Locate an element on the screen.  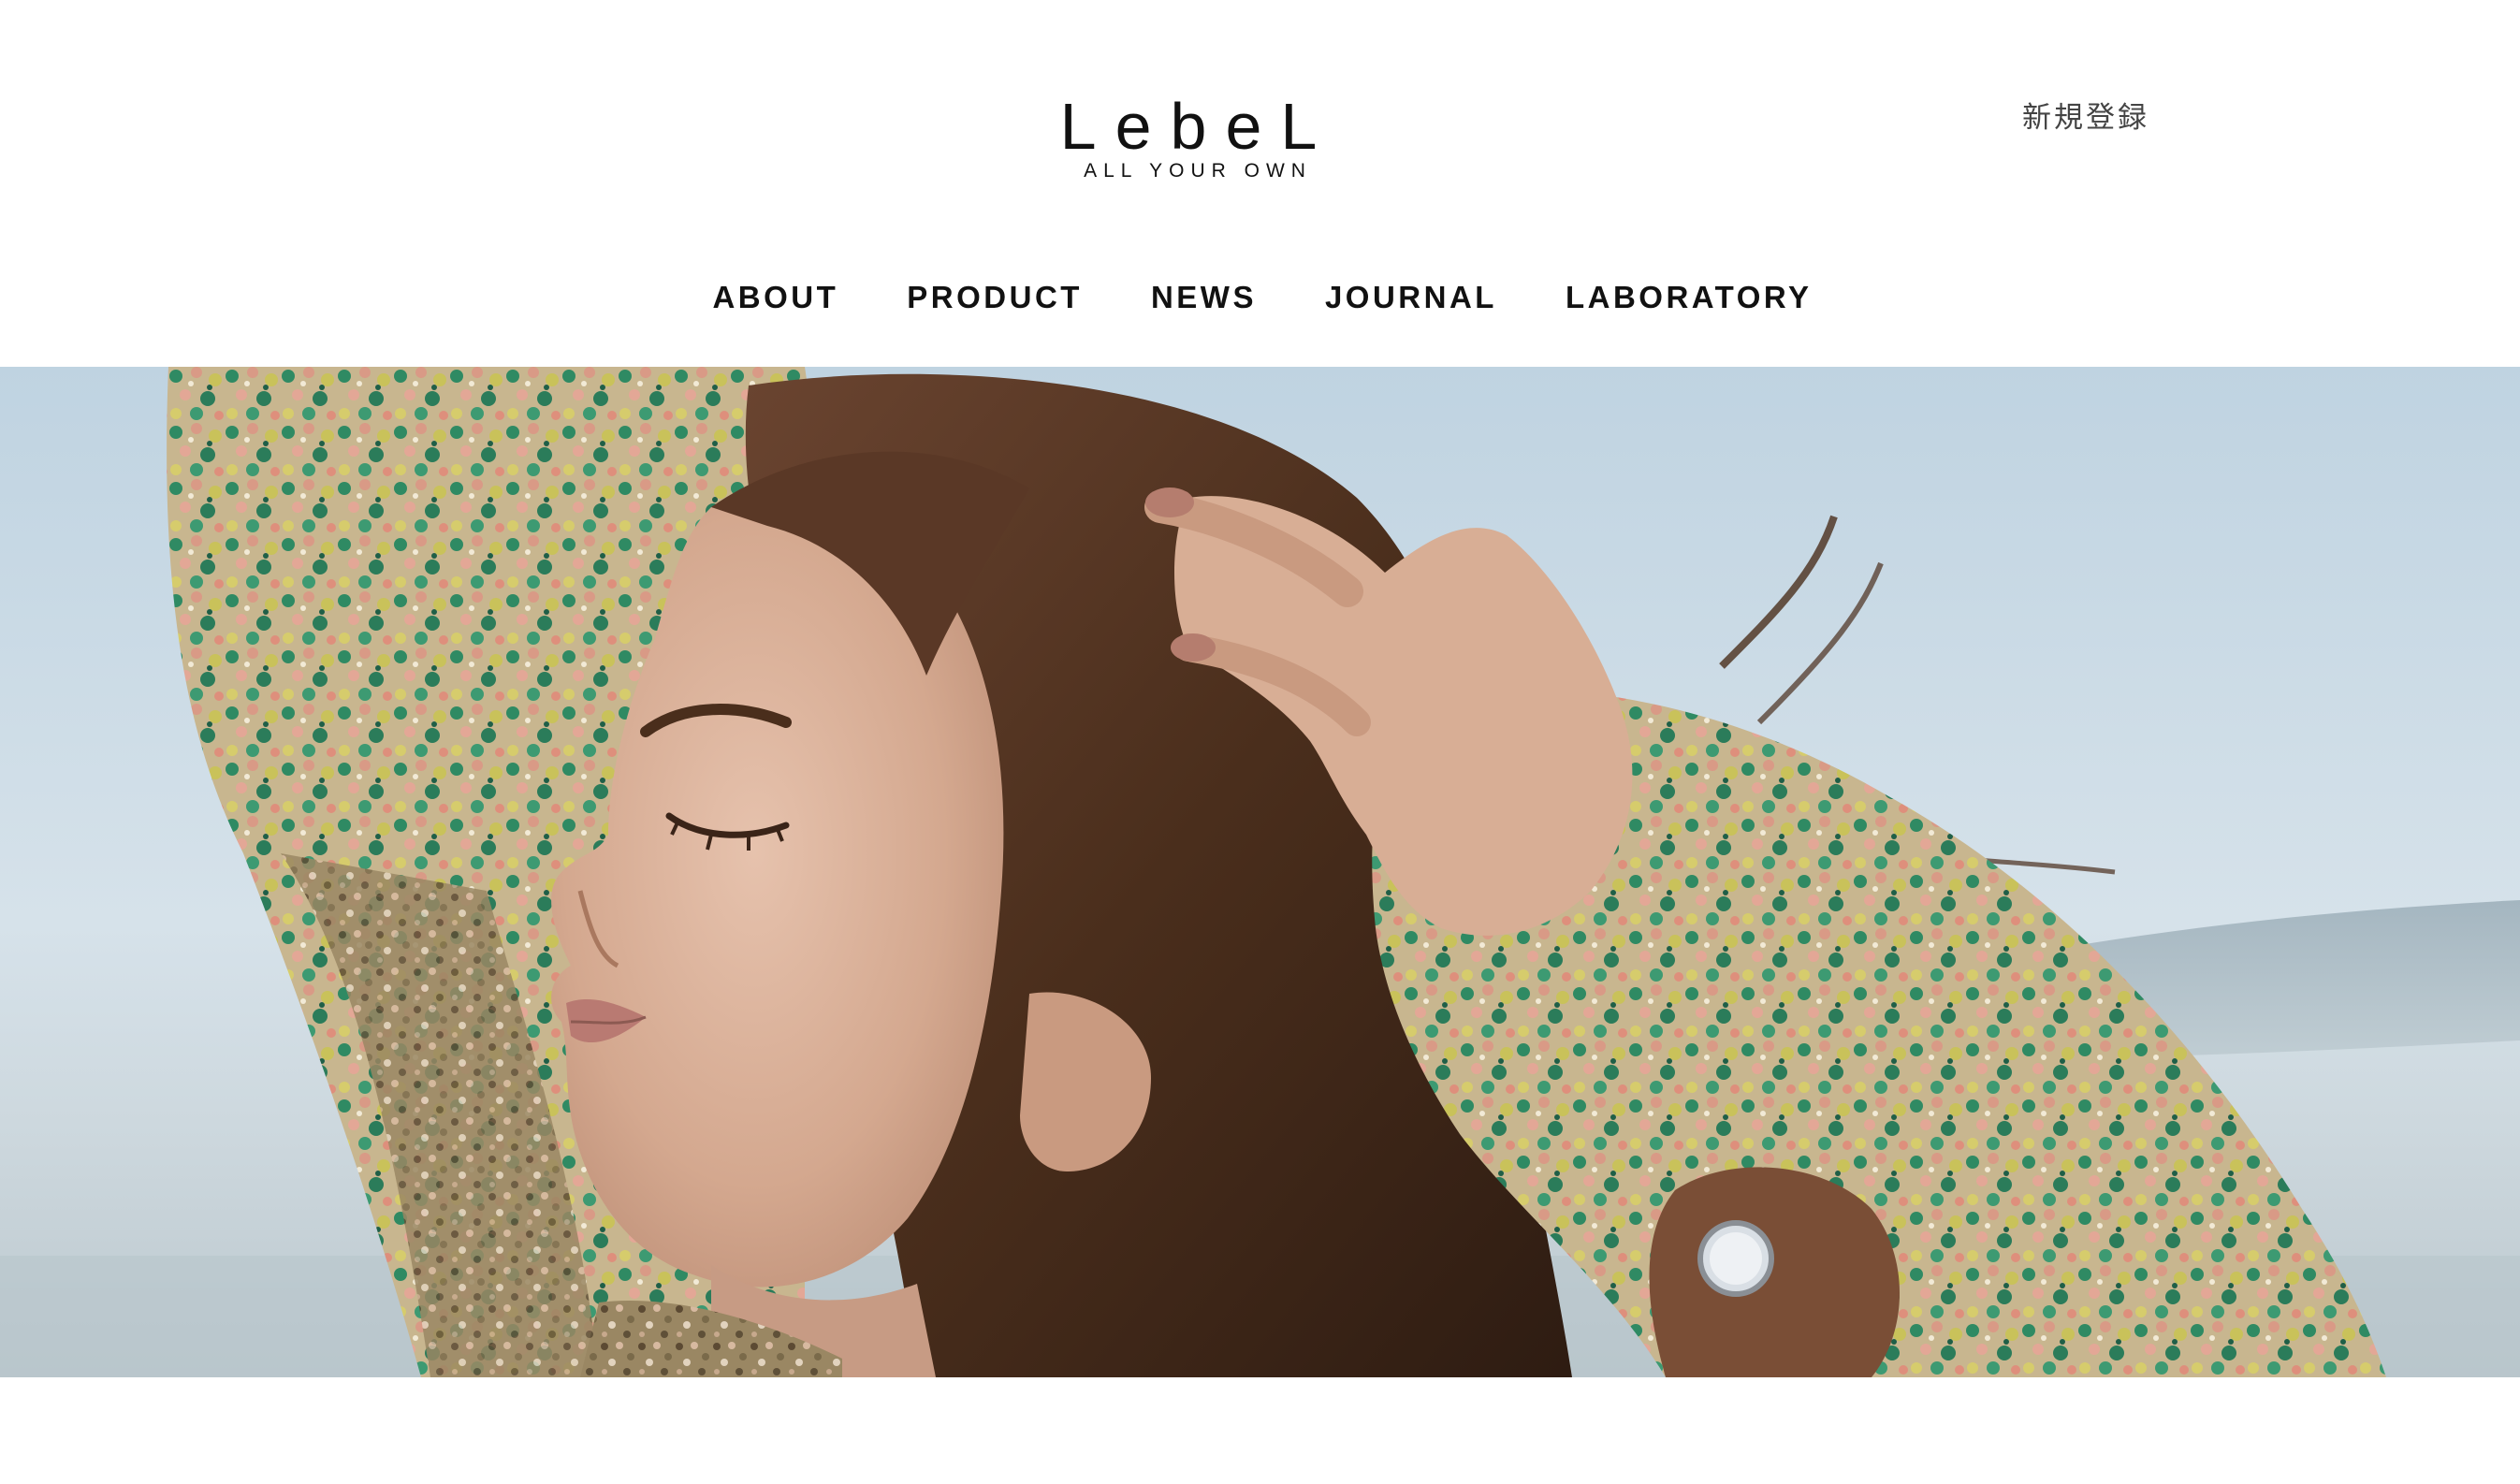
nav-item-about: ABOUT is located at coordinates (775, 297).